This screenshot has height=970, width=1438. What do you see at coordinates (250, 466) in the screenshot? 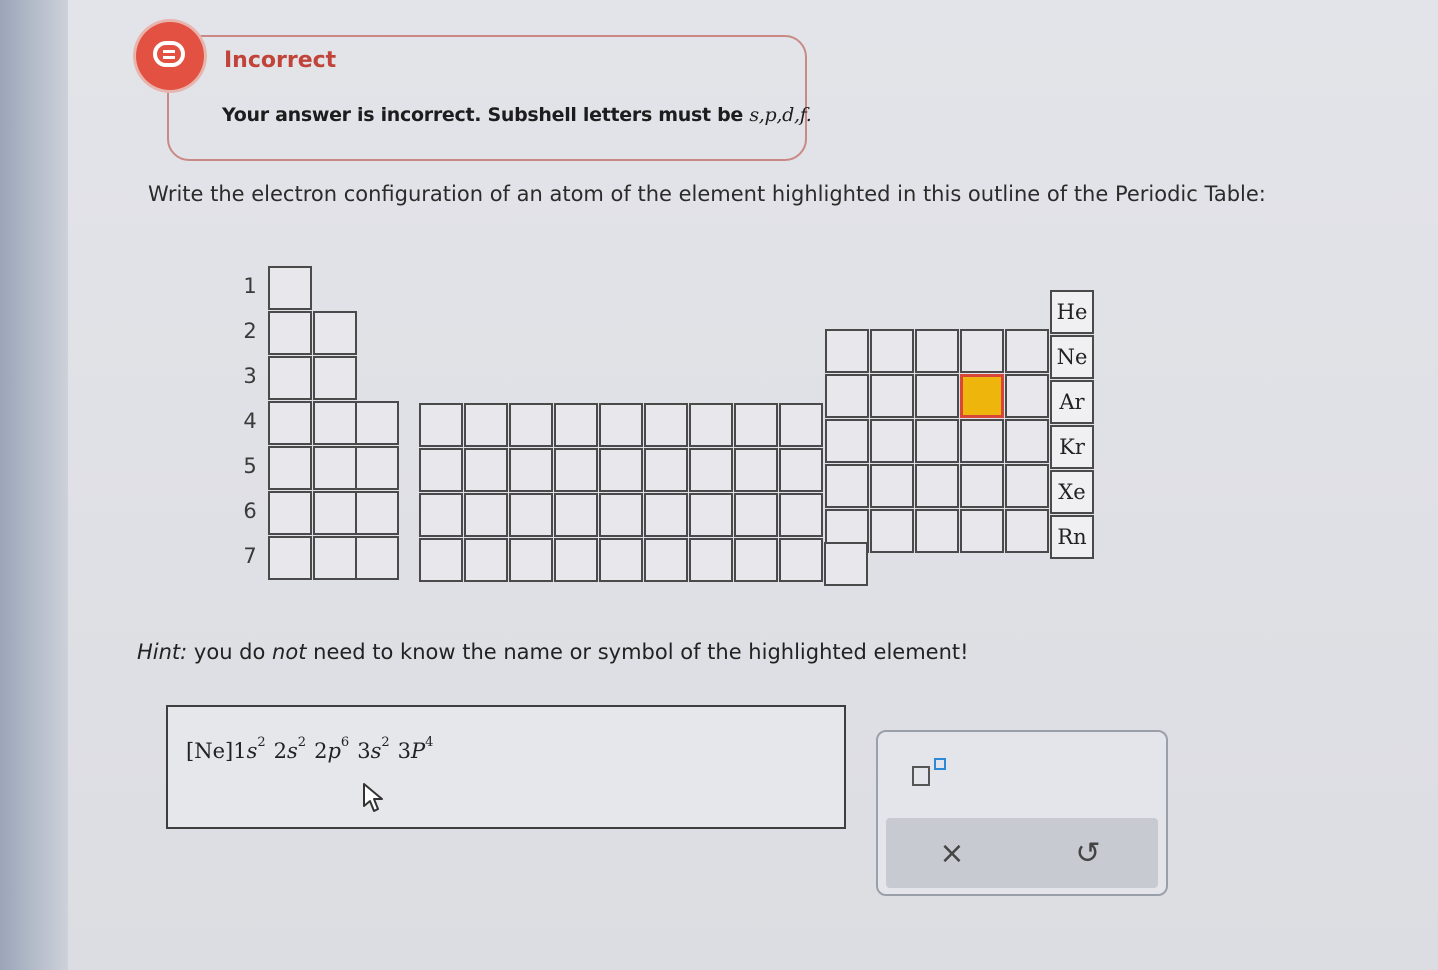
I see `period-number: 5` at bounding box center [250, 466].